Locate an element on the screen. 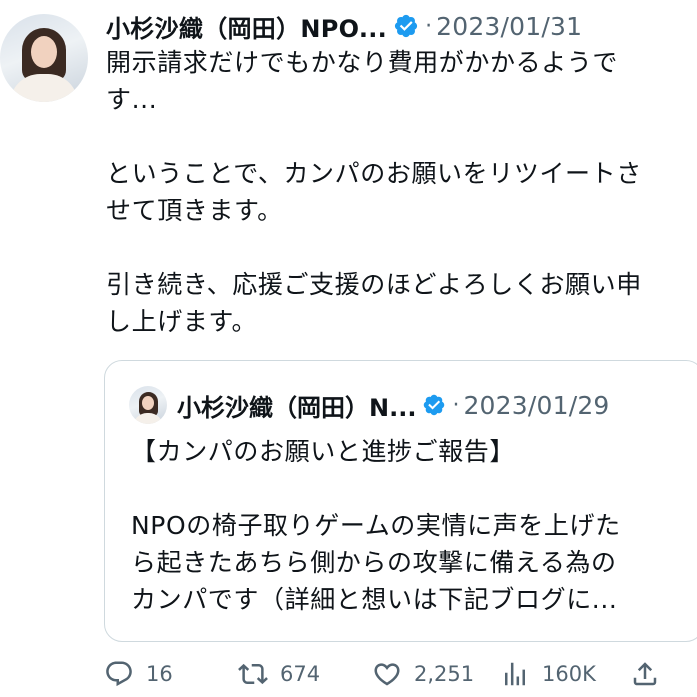  avatar is located at coordinates (44, 58).